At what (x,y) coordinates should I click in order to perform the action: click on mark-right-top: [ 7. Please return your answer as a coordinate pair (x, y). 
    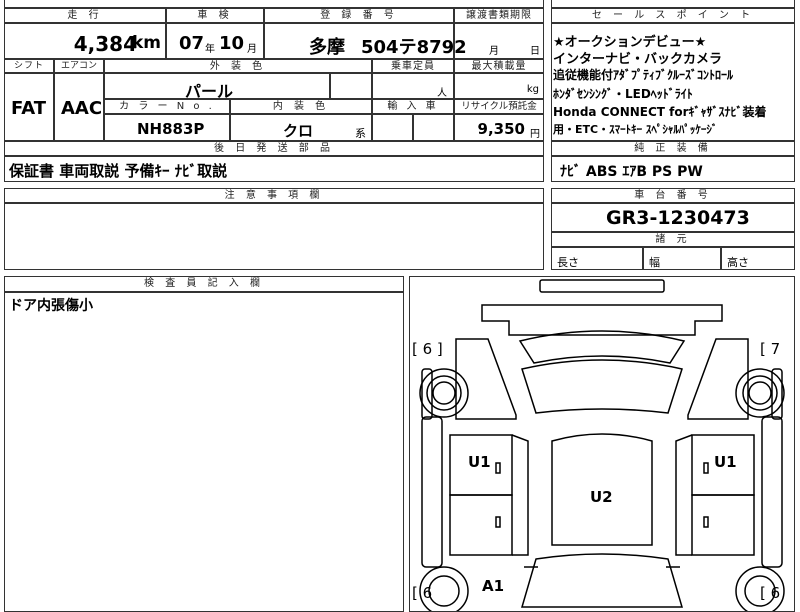
    Looking at the image, I should click on (770, 349).